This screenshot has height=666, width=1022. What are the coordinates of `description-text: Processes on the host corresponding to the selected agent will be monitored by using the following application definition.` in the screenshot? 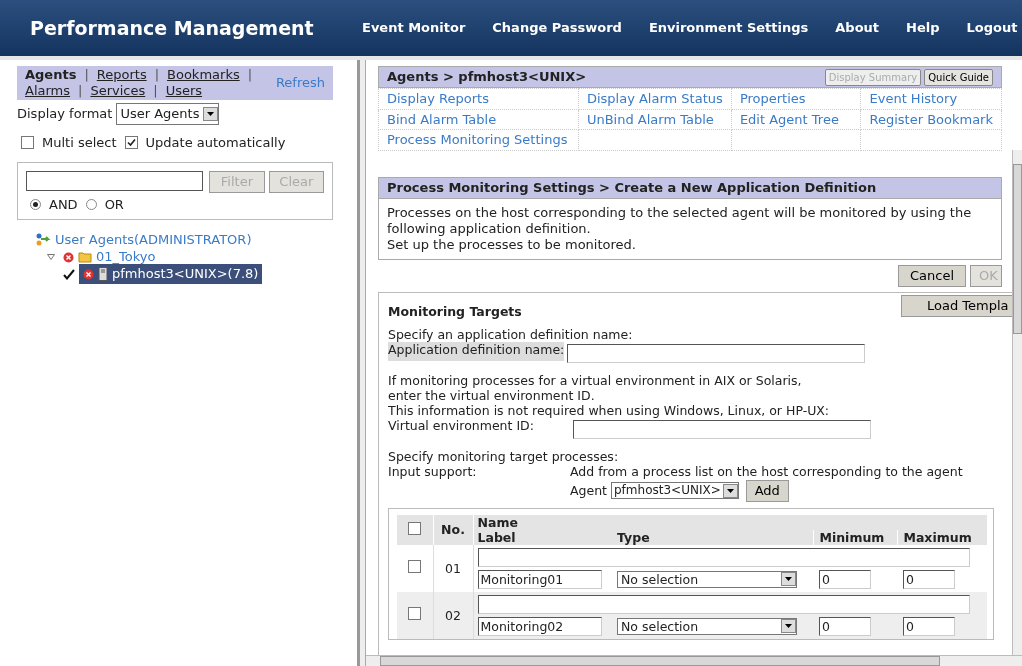 It's located at (680, 220).